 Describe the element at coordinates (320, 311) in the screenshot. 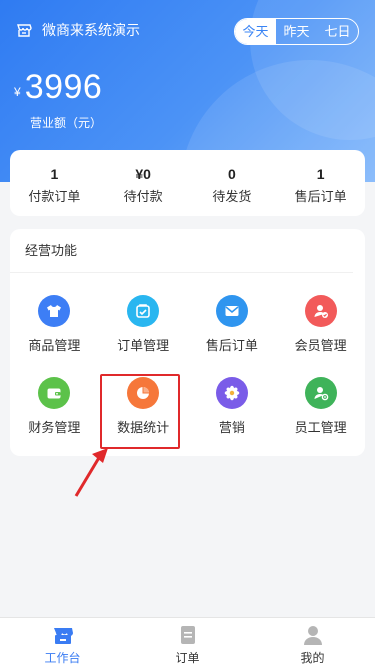

I see `member-icon` at that location.